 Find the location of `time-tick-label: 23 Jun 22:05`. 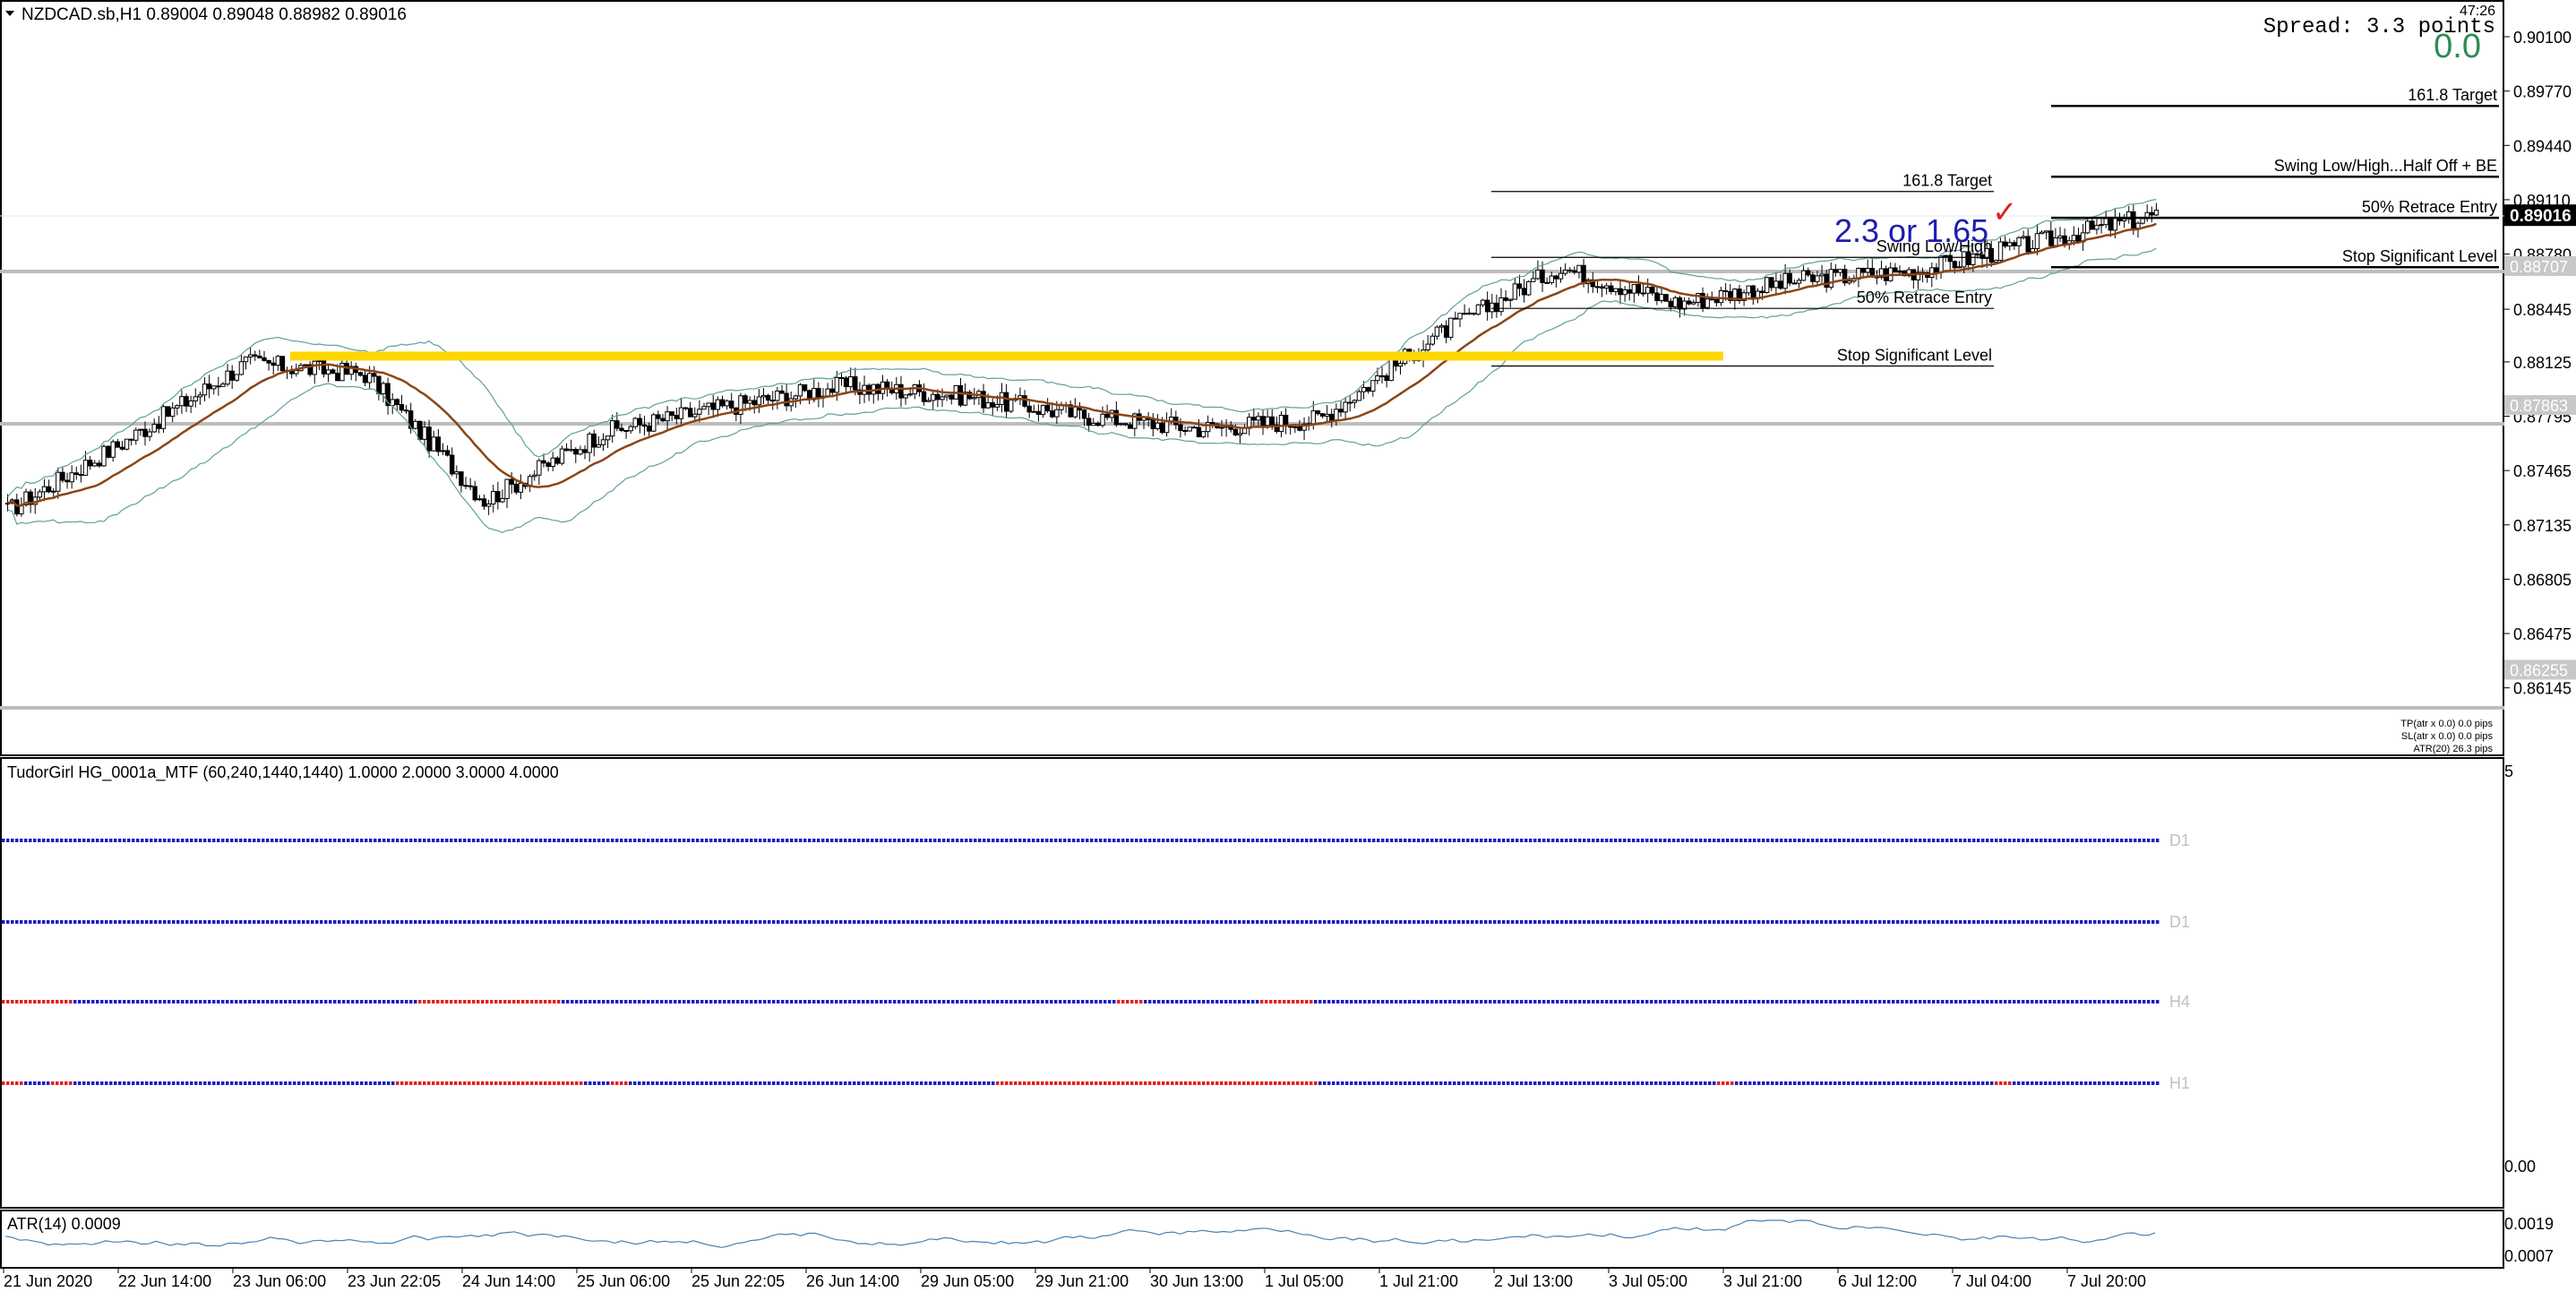

time-tick-label: 23 Jun 22:05 is located at coordinates (394, 1281).